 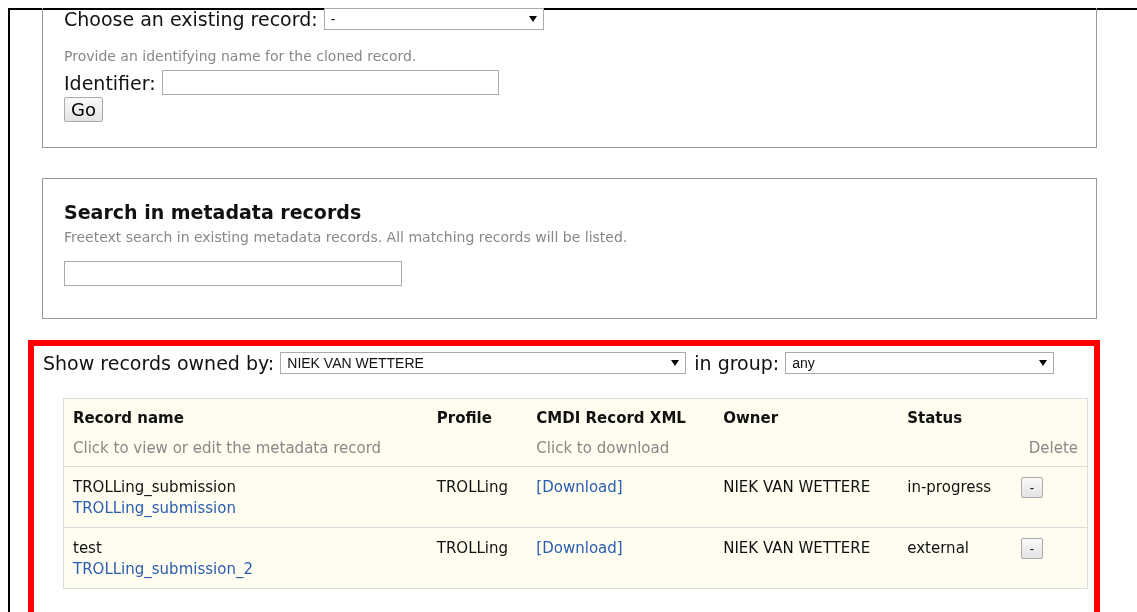 I want to click on identifier-field, so click(x=330, y=82).